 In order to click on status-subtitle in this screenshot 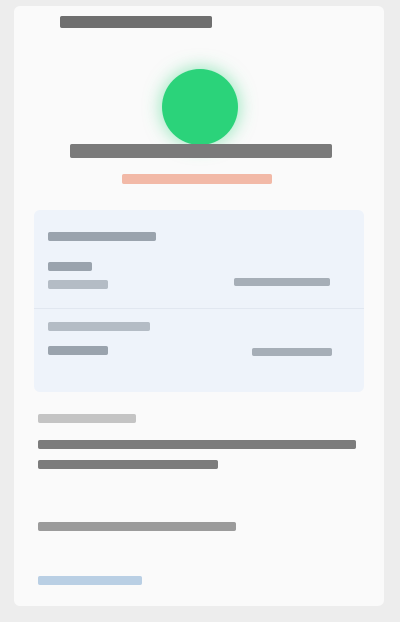, I will do `click(197, 179)`.